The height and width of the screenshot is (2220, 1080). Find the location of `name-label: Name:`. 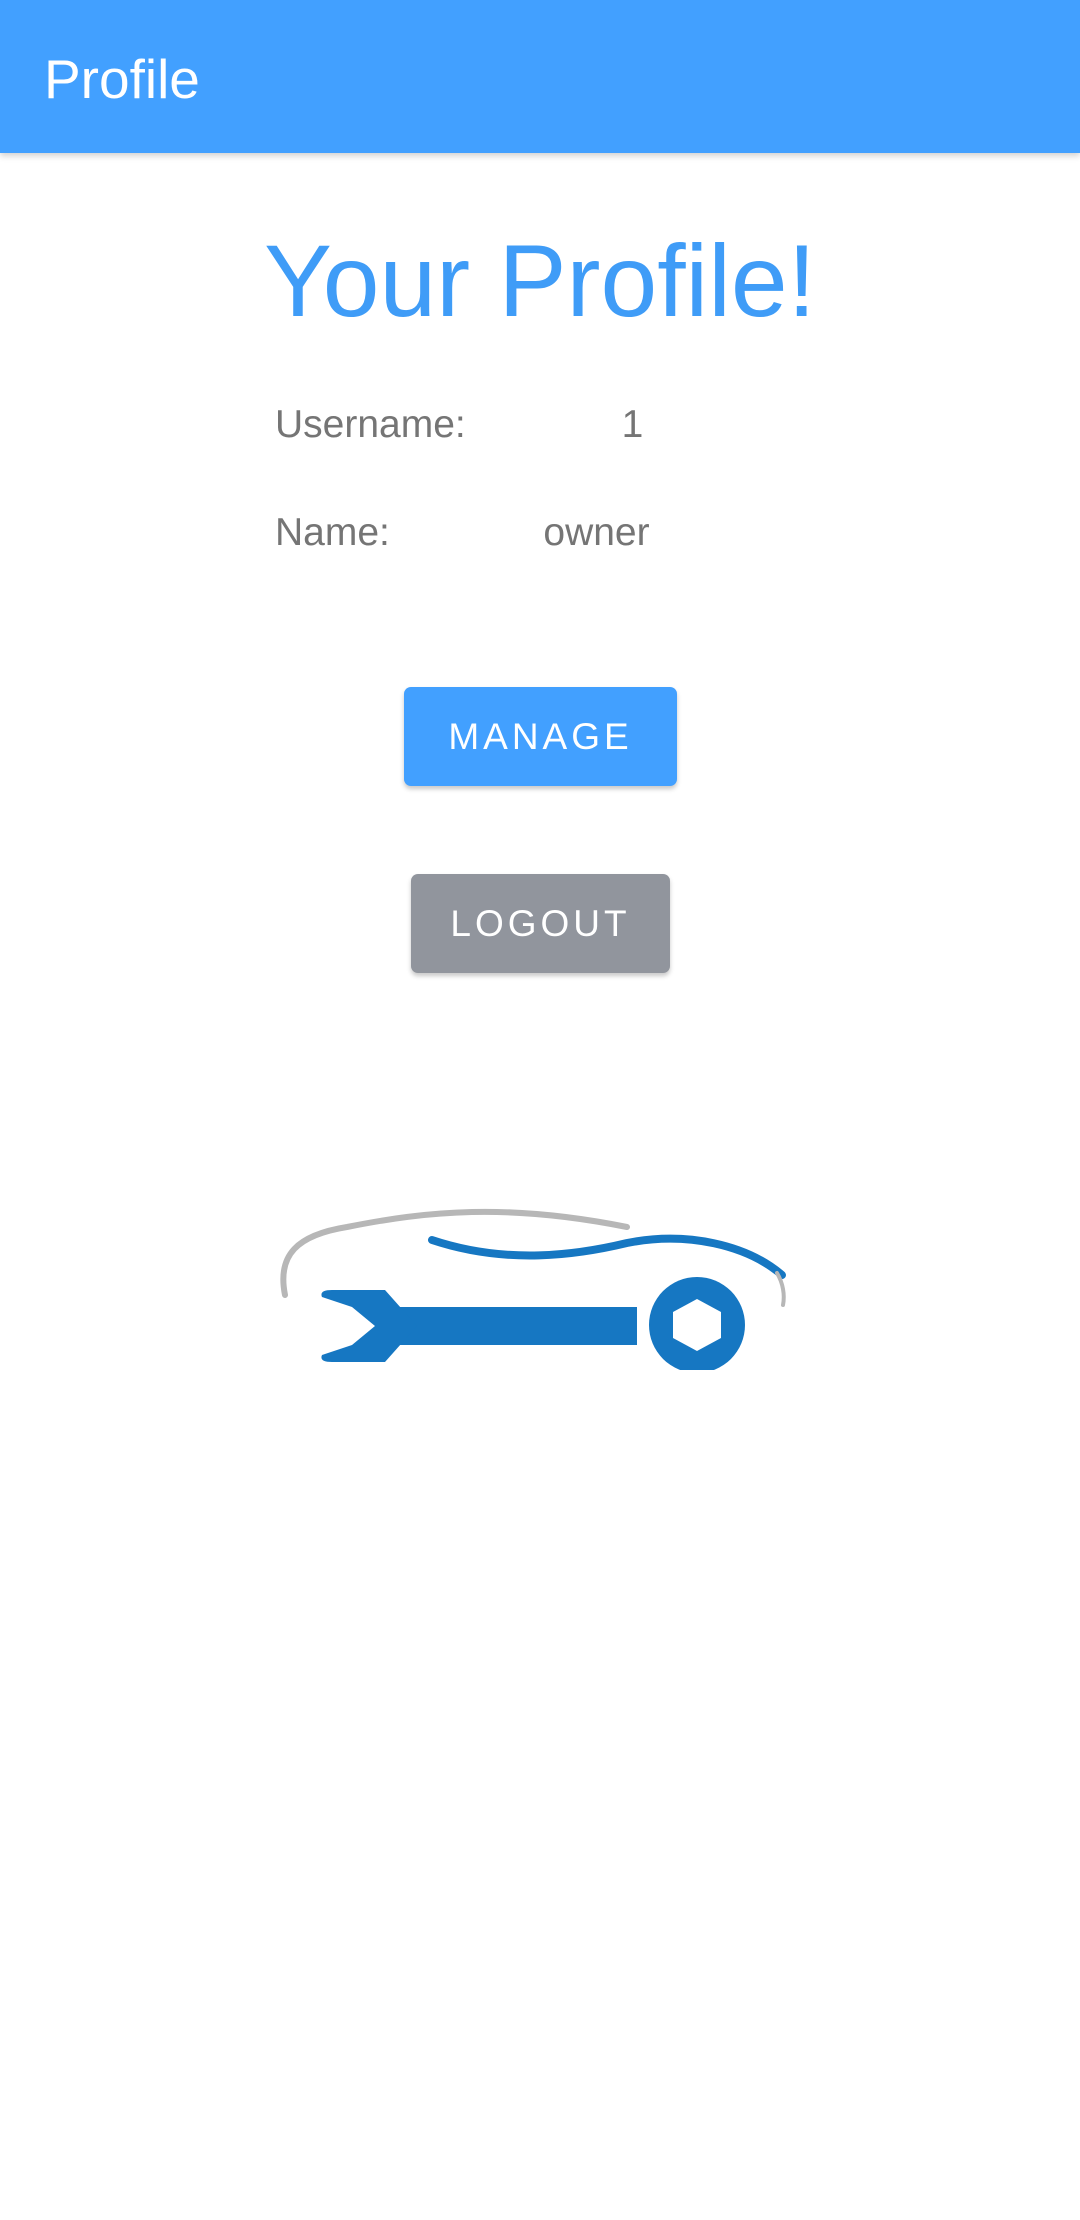

name-label: Name: is located at coordinates (332, 532).